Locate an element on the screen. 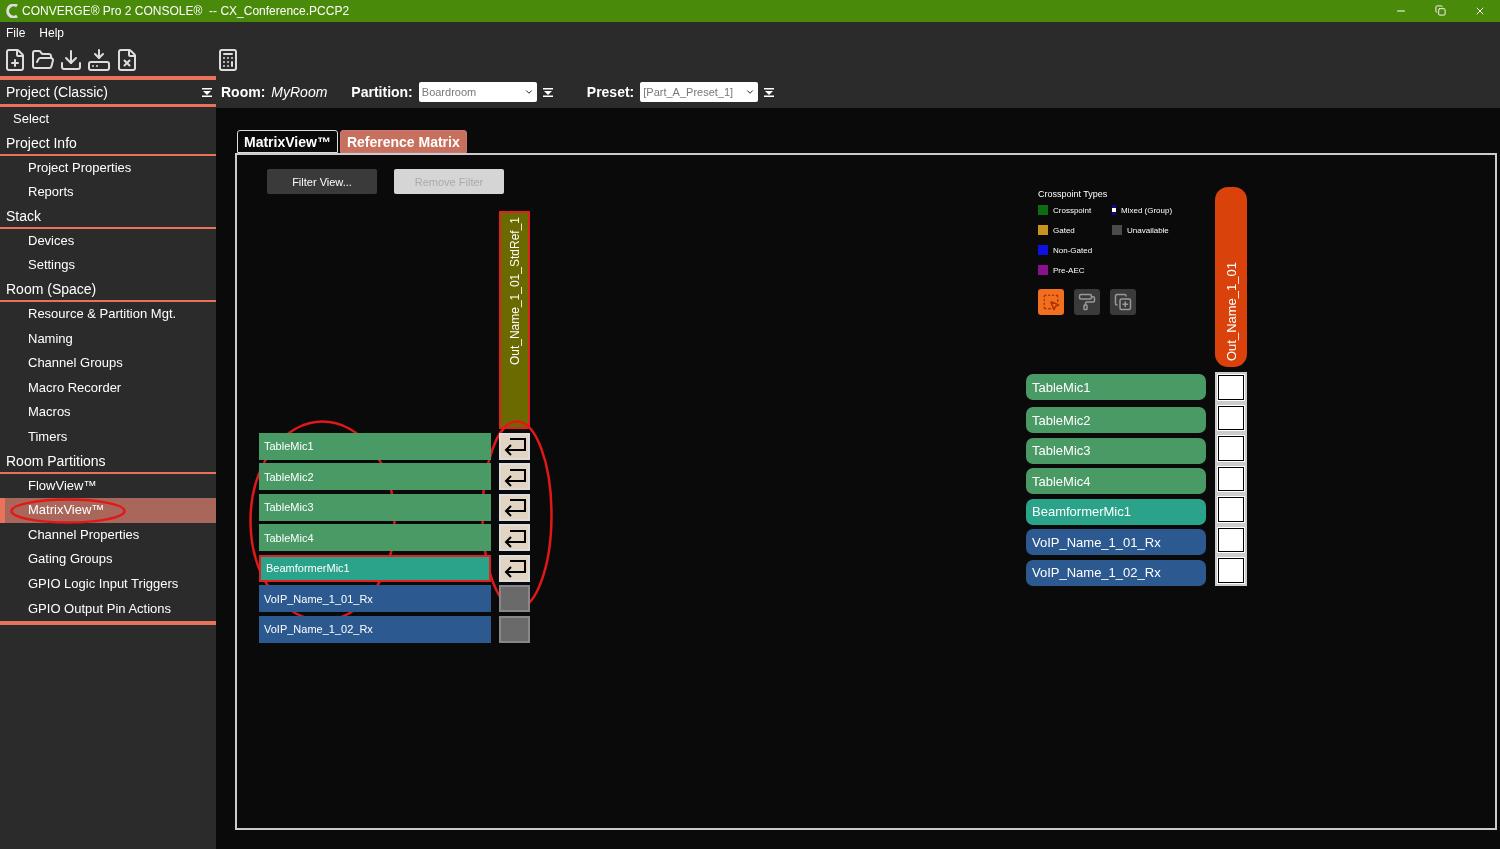 This screenshot has height=849, width=1500. output-header: Out_Name_1_01_StdRef_1 is located at coordinates (514, 320).